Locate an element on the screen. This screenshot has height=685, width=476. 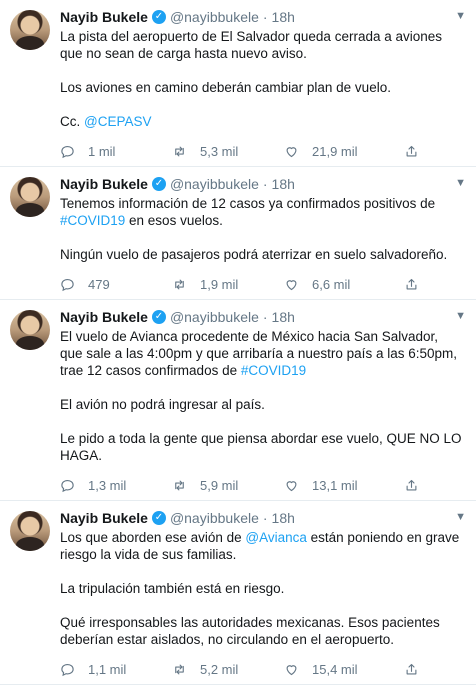
retweet-button: 1,9 mil is located at coordinates (228, 284).